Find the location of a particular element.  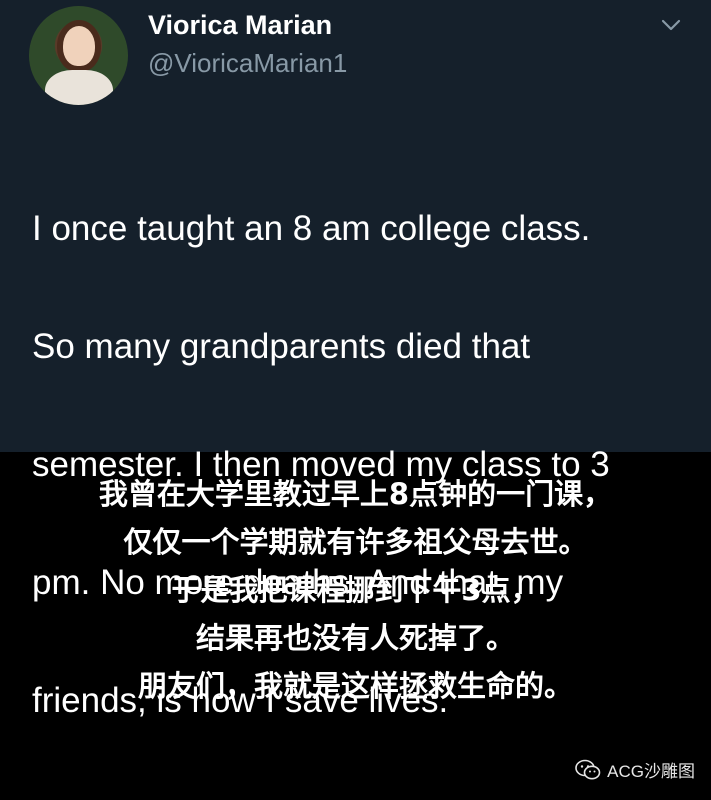

caption-line: 结果再也没有人死掉了。 is located at coordinates (355, 638).